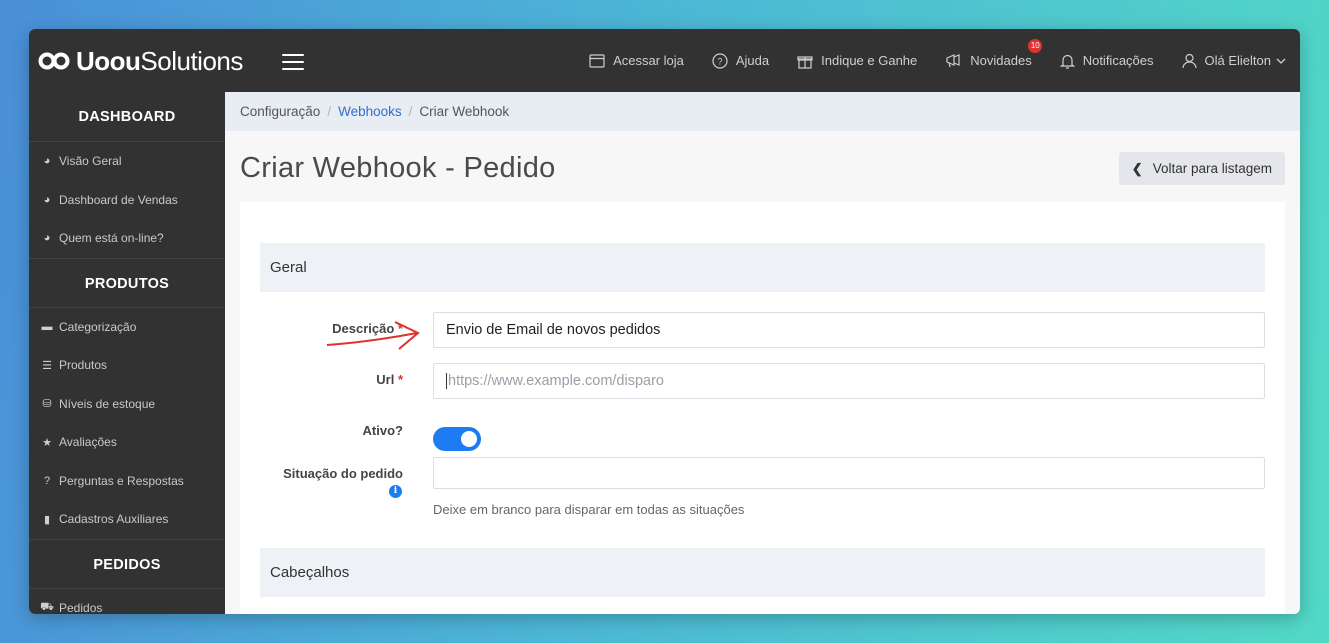 This screenshot has width=1329, height=643. Describe the element at coordinates (1189, 60) in the screenshot. I see `user-icon` at that location.